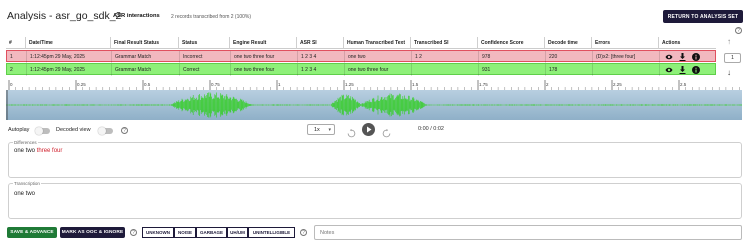 The height and width of the screenshot is (244, 751). Describe the element at coordinates (625, 43) in the screenshot. I see `column-header: Errors` at that location.